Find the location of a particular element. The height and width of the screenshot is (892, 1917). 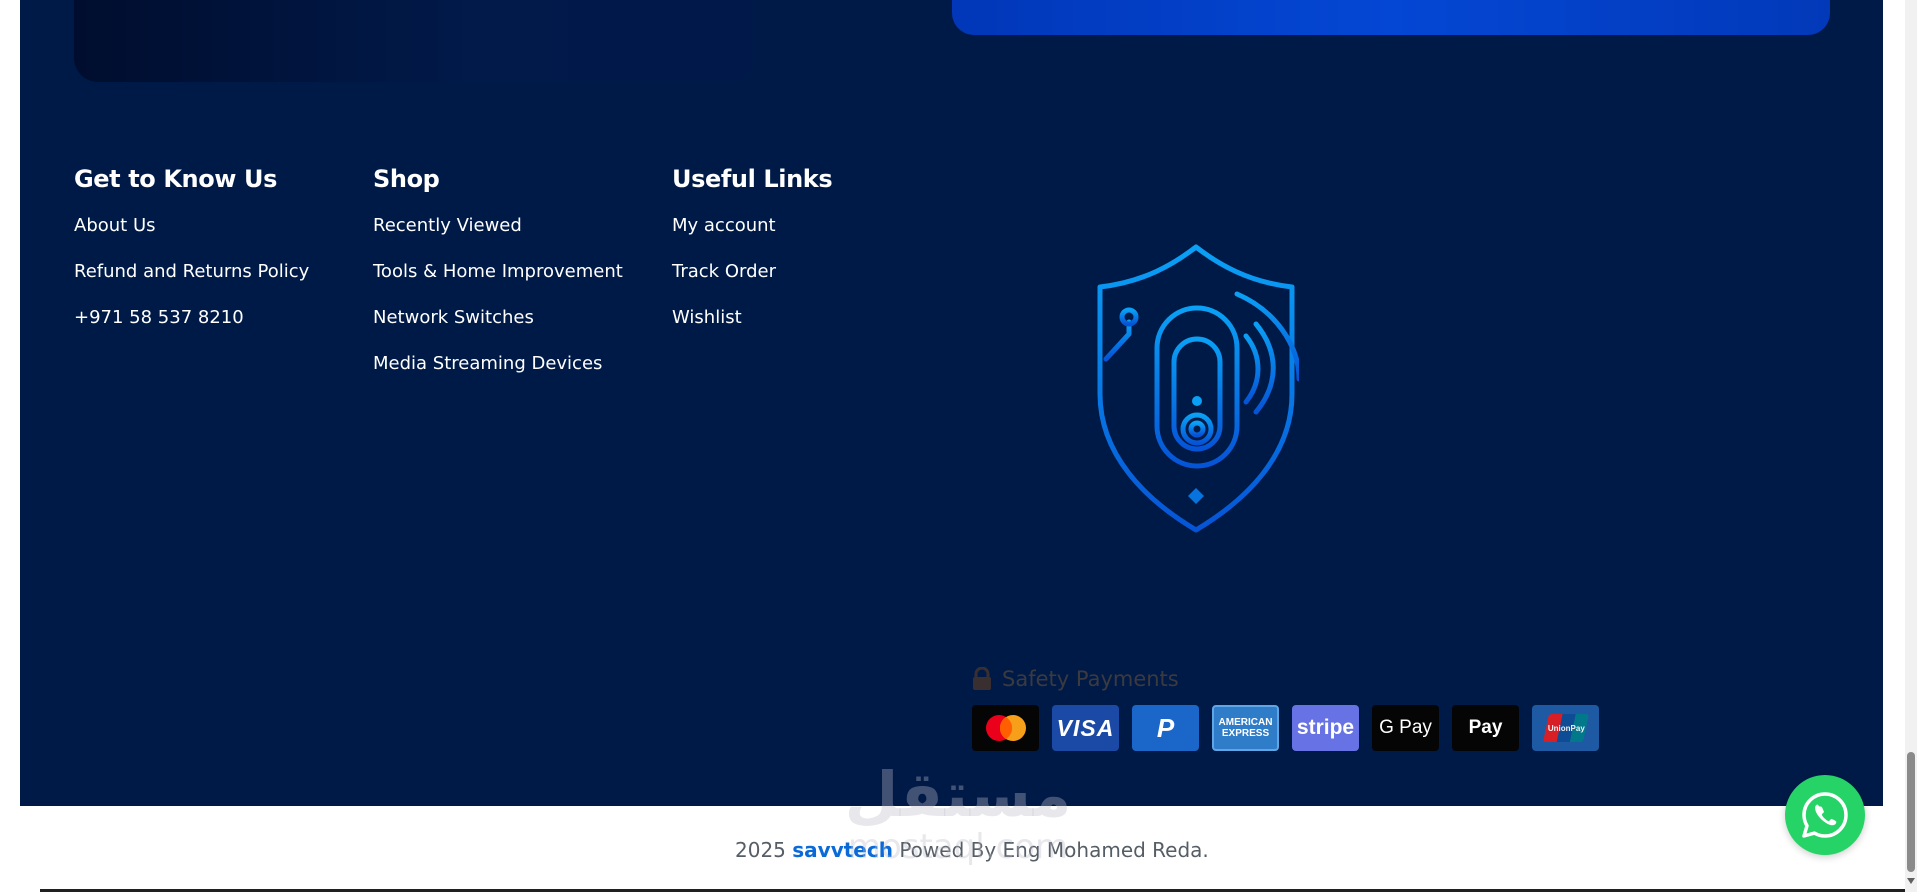

security-shield-icon is located at coordinates (1198, 388).